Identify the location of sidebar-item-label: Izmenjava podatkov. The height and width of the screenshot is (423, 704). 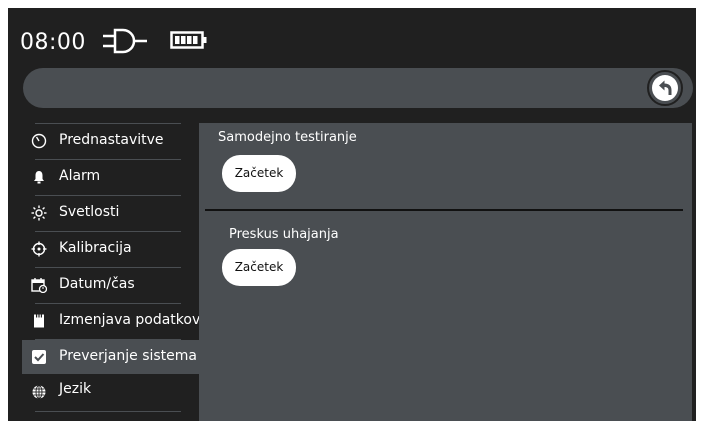
(130, 320).